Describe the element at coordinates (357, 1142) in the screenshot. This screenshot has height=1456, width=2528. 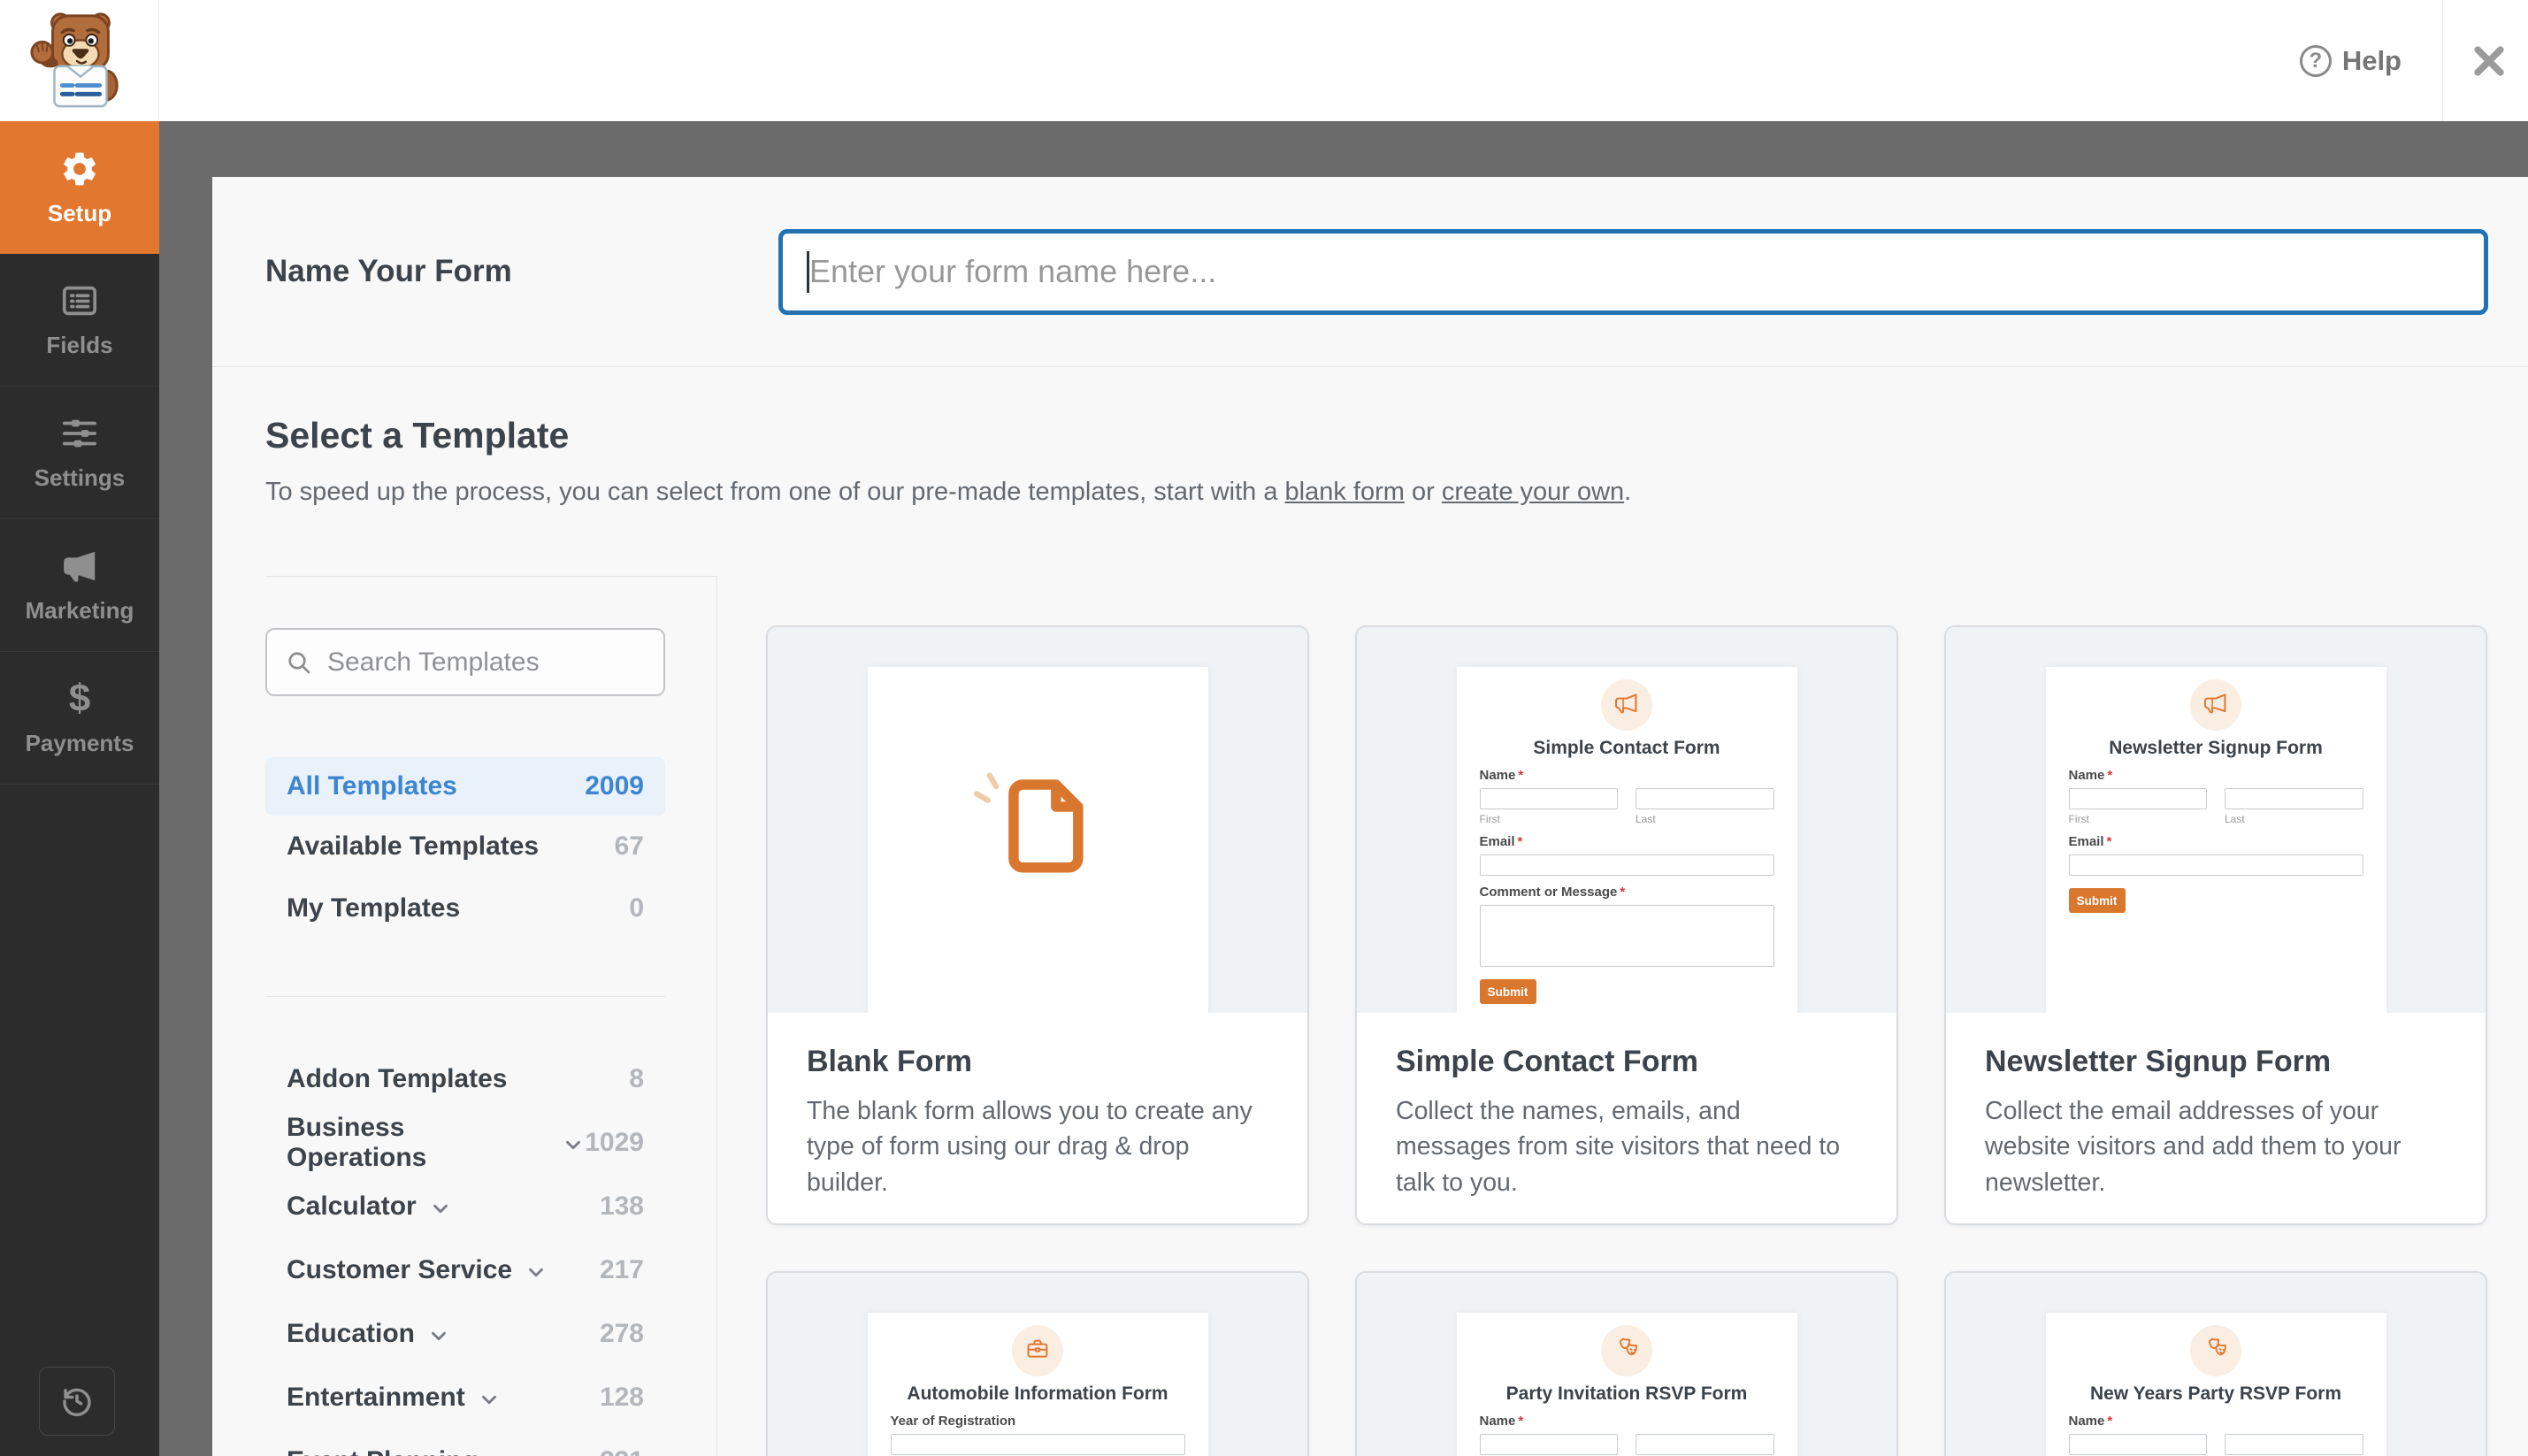
I see `category-label: Business Operations` at that location.